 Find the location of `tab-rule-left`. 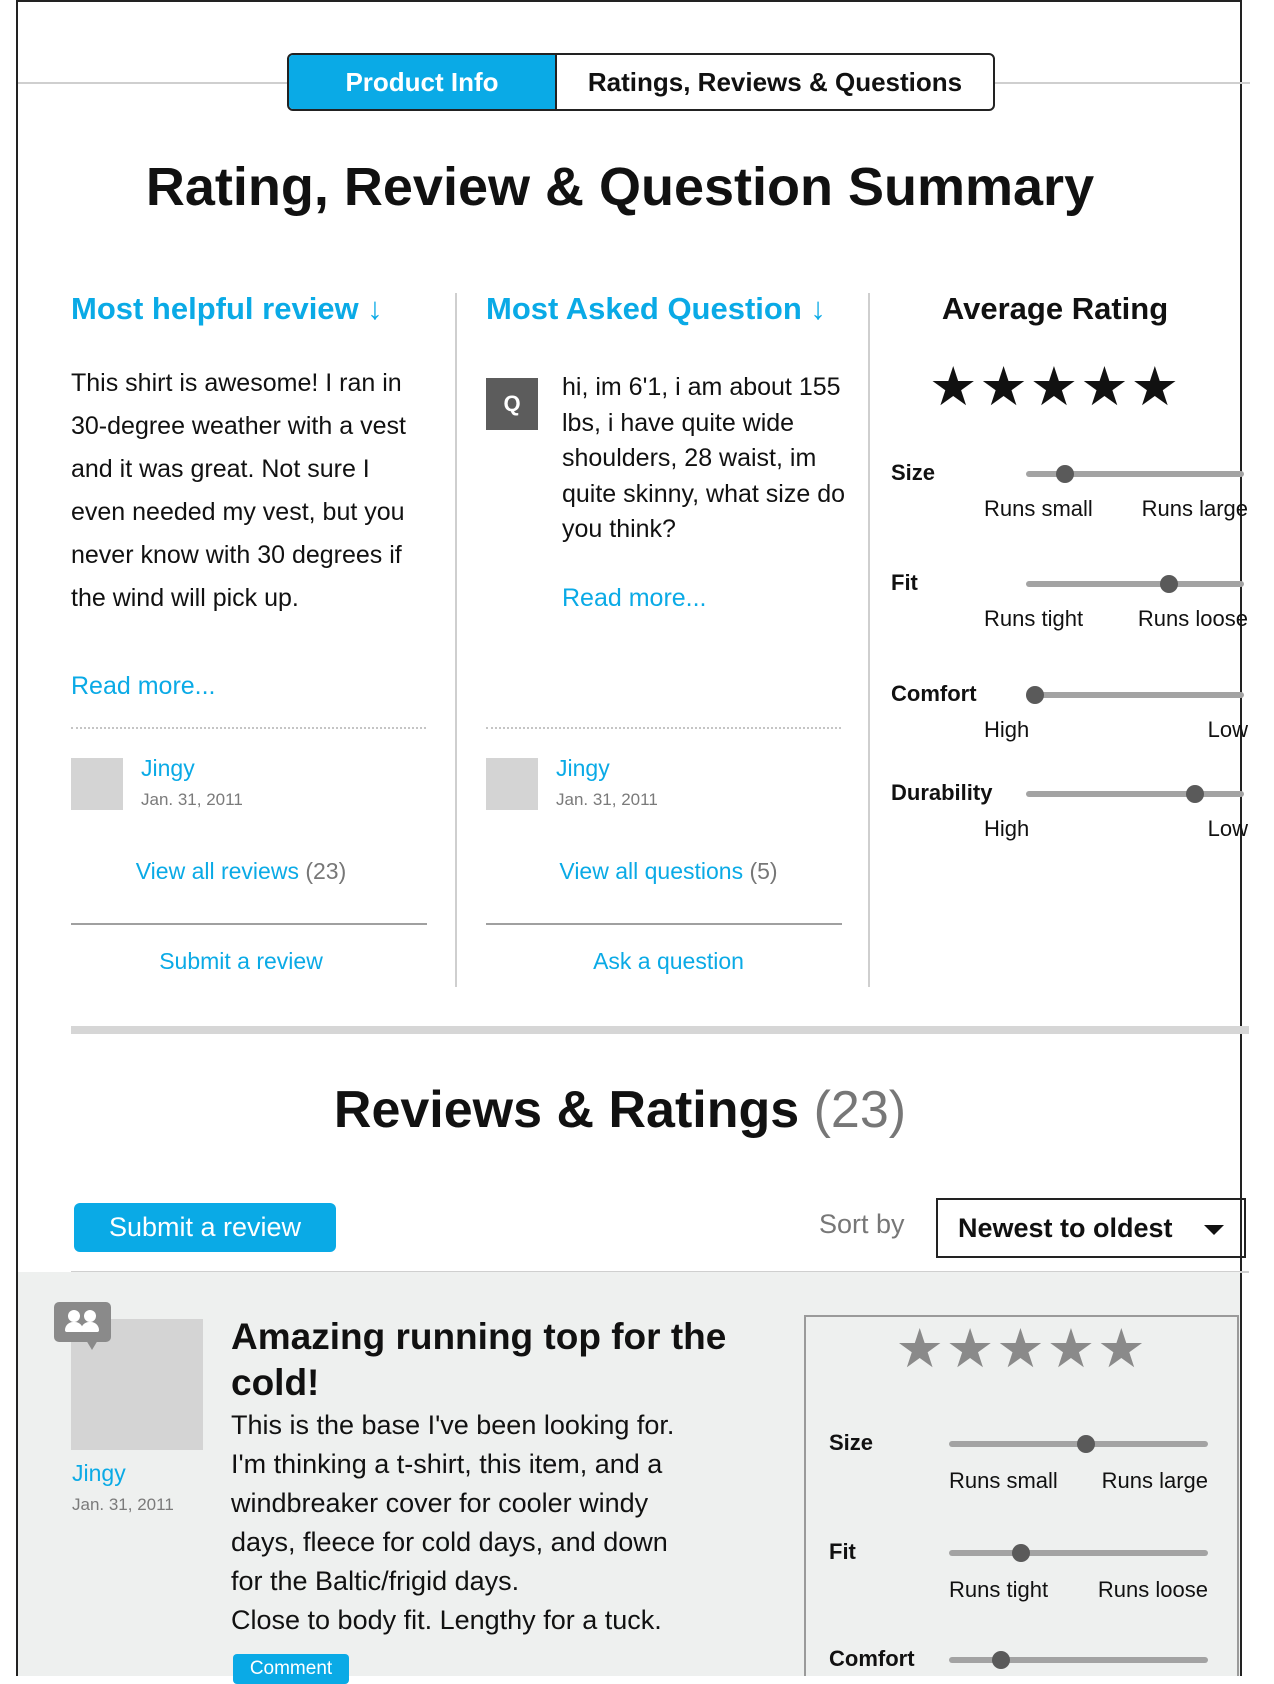

tab-rule-left is located at coordinates (152, 83).